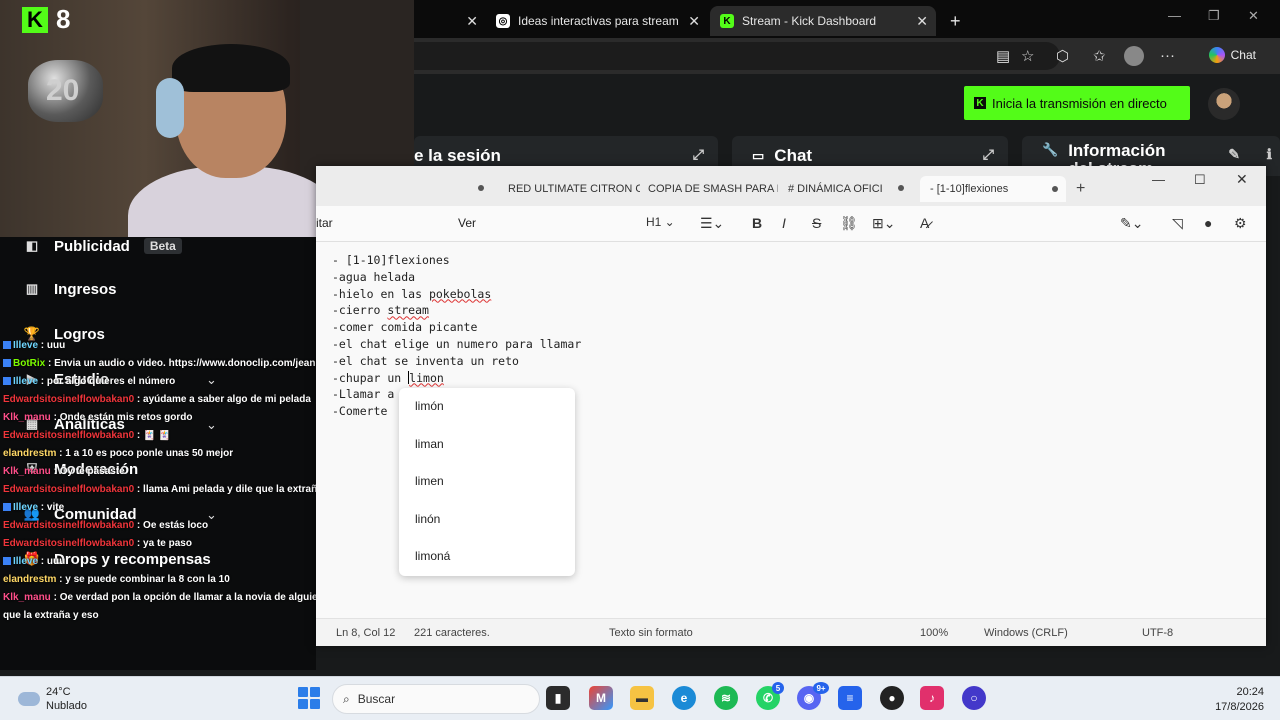  I want to click on editor-line-current: -chupar un limon, so click(388, 377).